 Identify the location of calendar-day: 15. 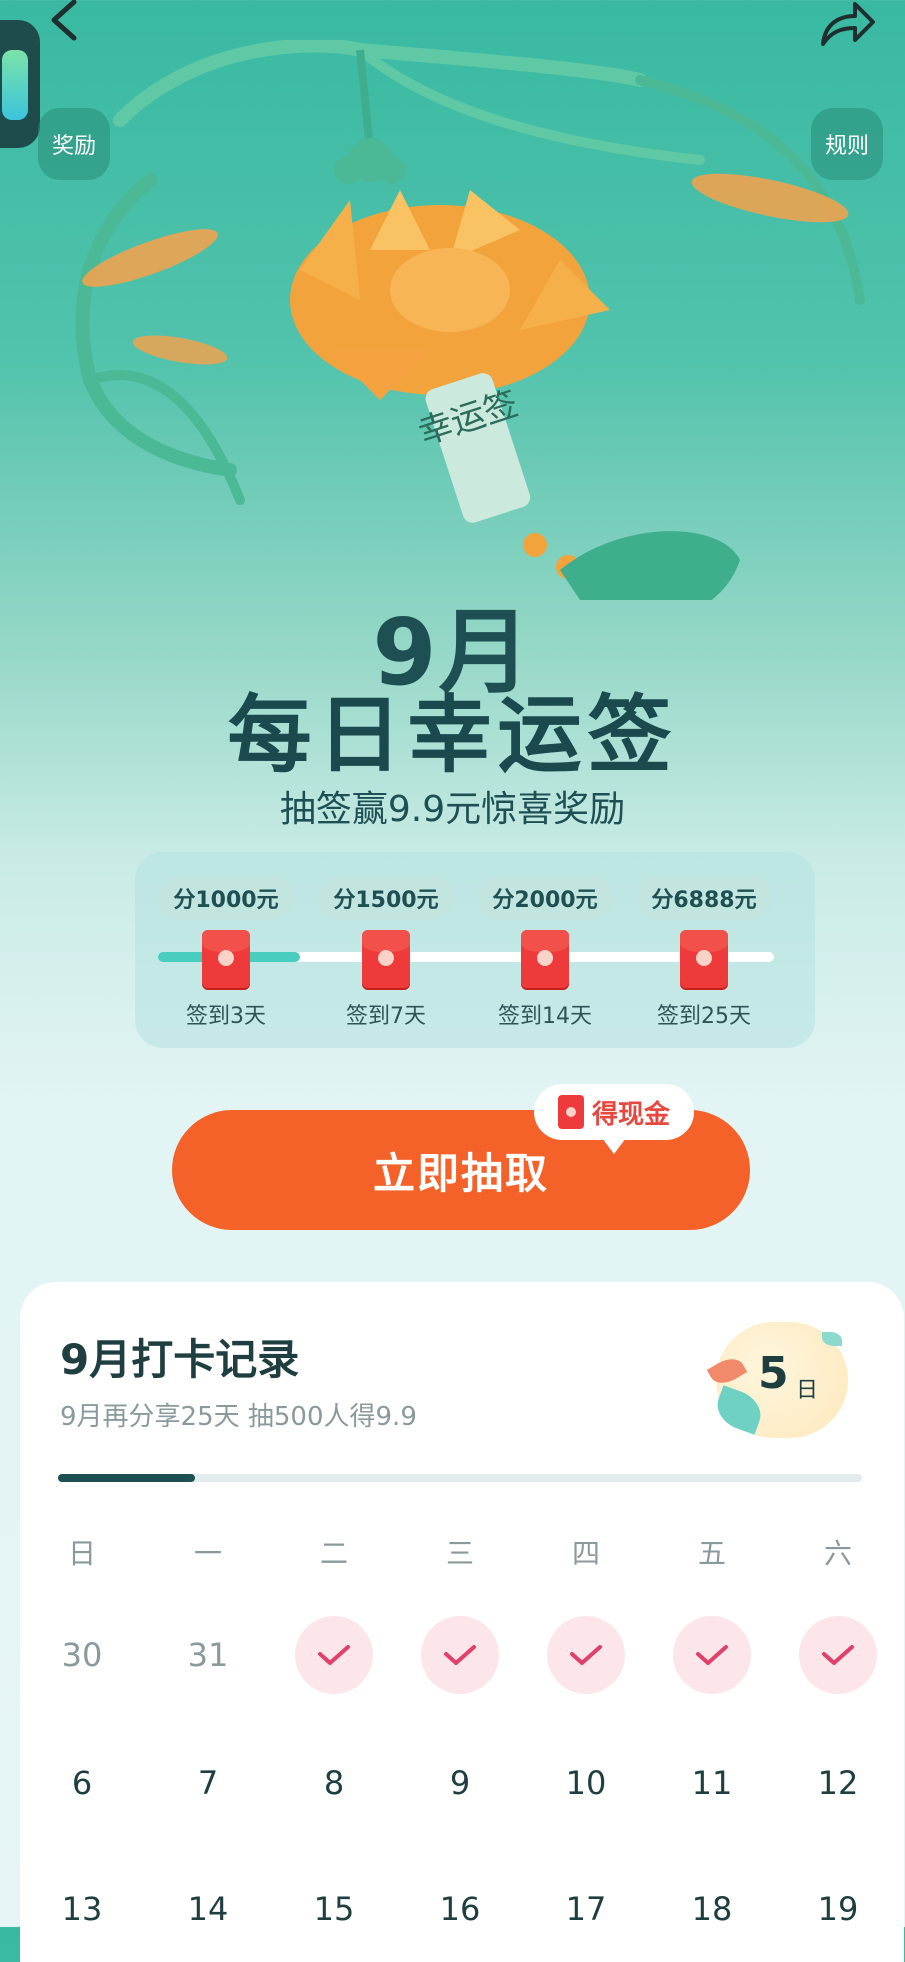
(334, 1909).